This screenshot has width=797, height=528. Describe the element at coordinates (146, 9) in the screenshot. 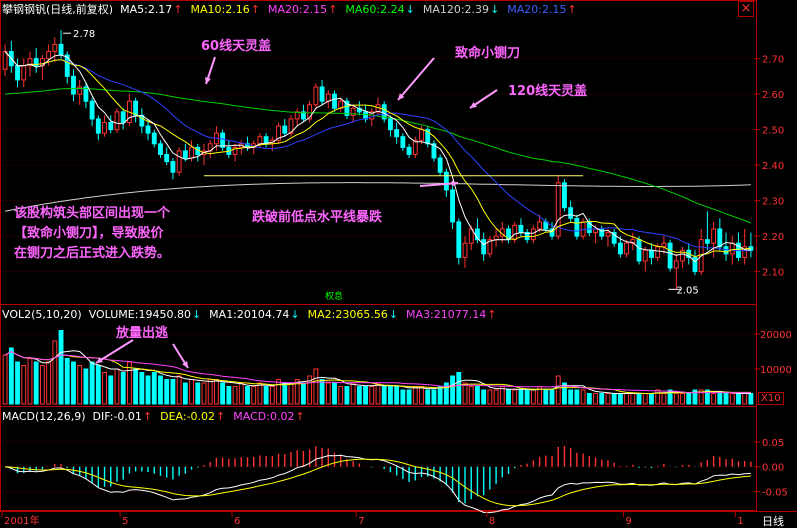

I see `indicator-readout: MA5:2.17` at that location.